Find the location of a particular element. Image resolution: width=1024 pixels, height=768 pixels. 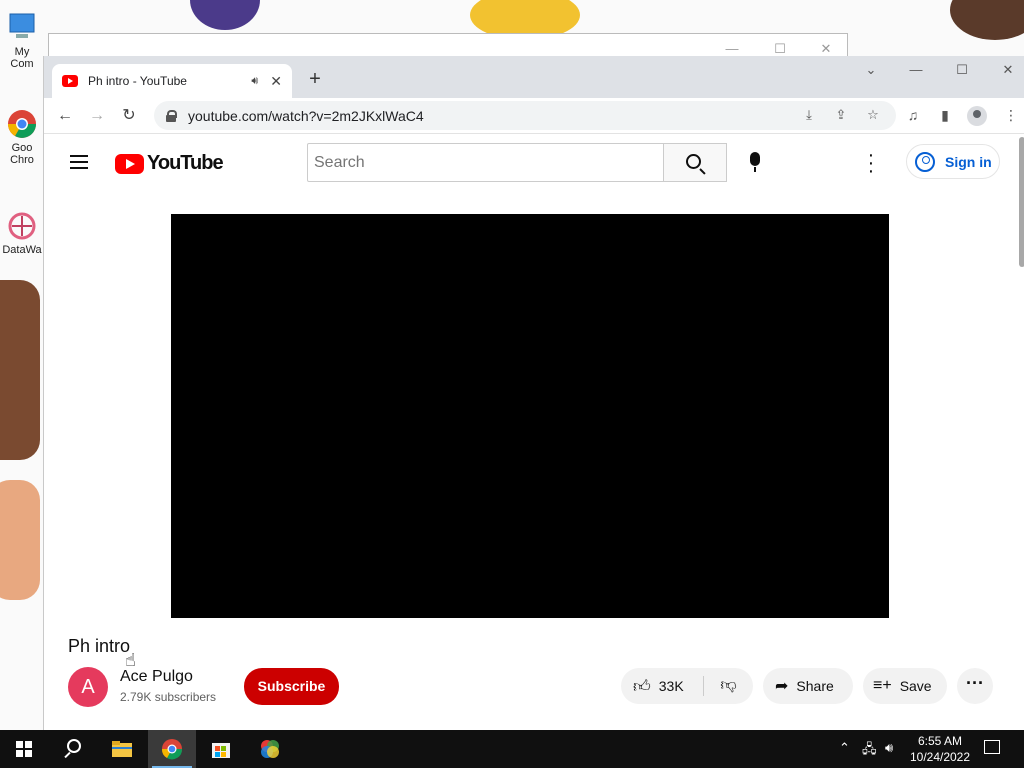

more-actions-icon: ··· is located at coordinates (975, 686).